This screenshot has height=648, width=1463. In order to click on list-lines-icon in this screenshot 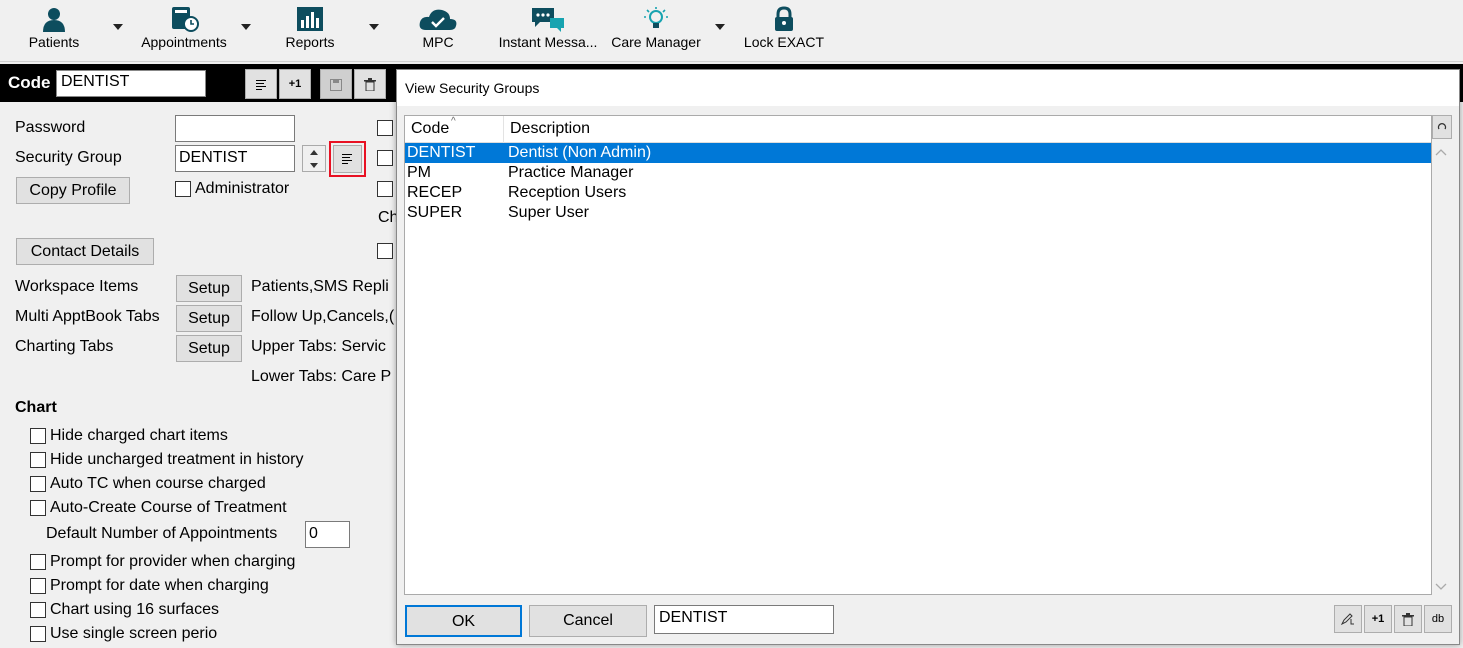, I will do `click(262, 85)`.